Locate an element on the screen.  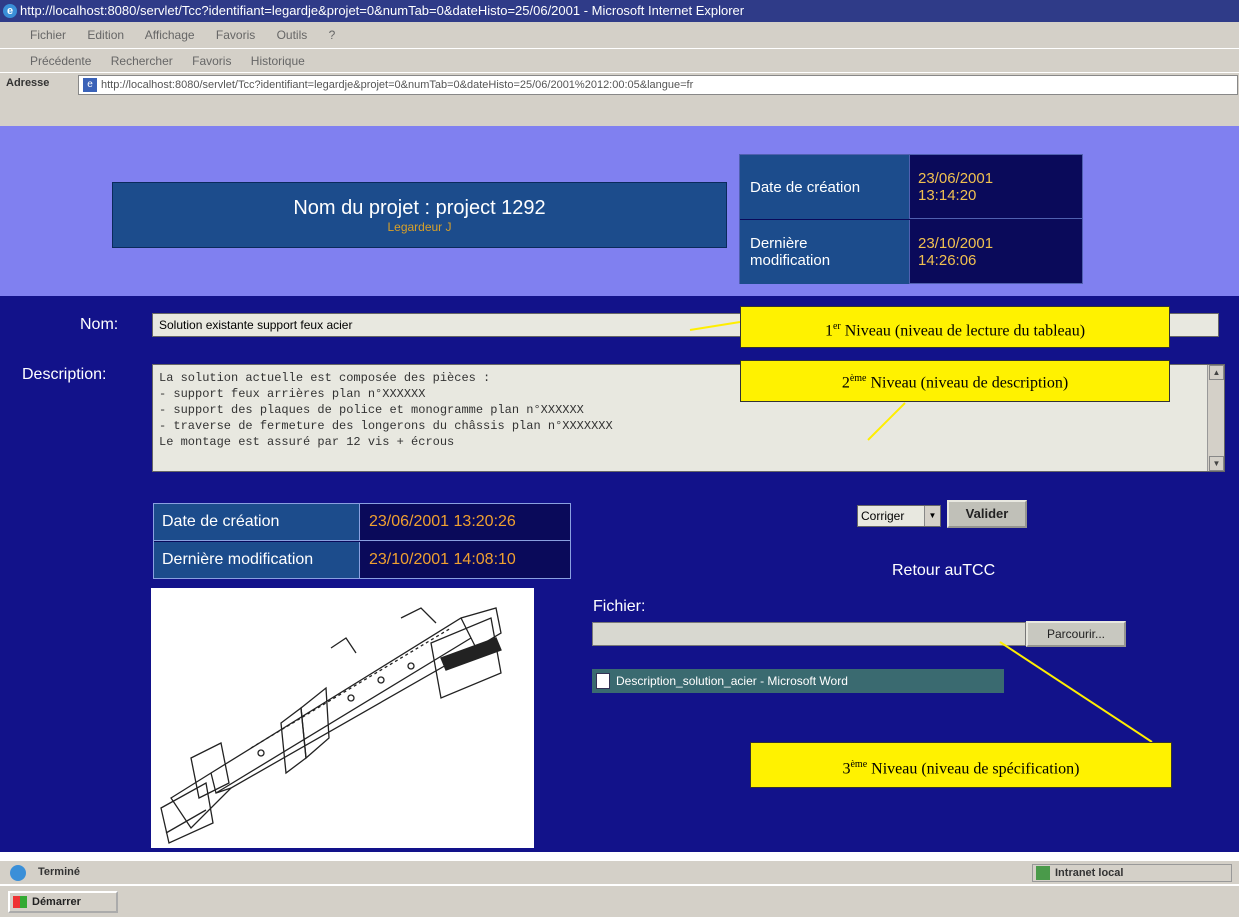
taskbar: Démarrer is located at coordinates (619, 900).